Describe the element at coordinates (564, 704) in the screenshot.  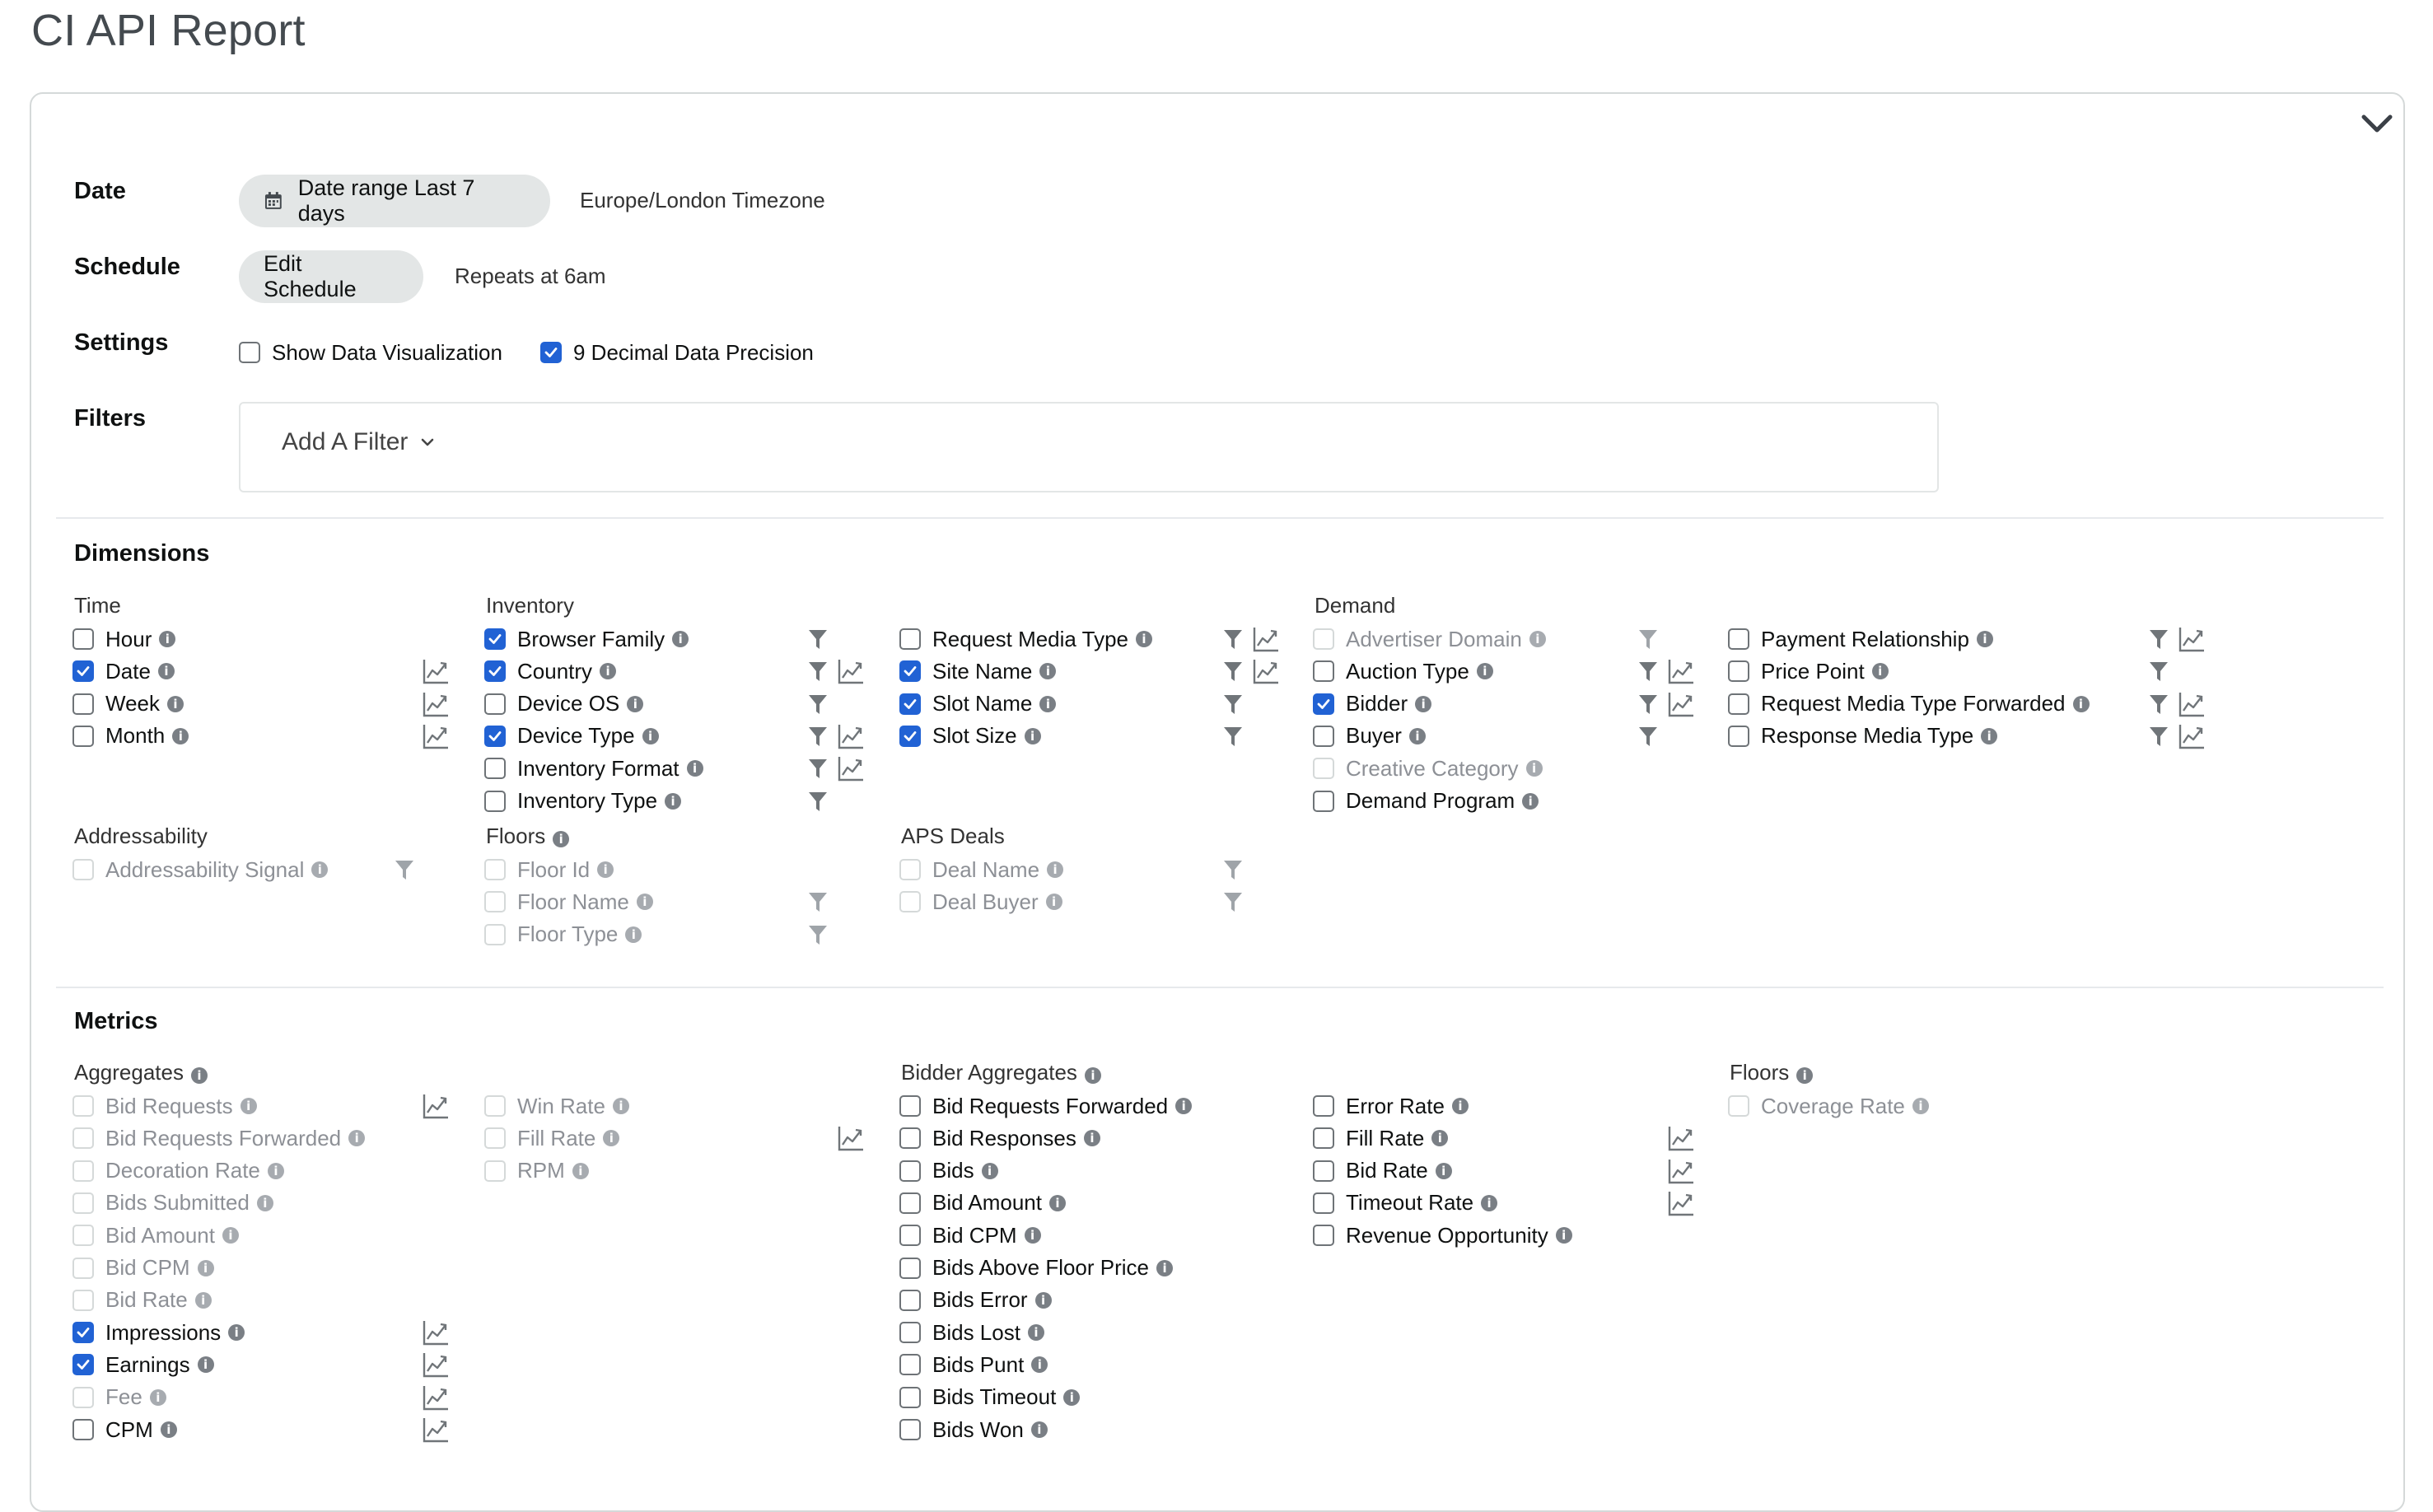
I see `checkbox-row: Device OS i` at that location.